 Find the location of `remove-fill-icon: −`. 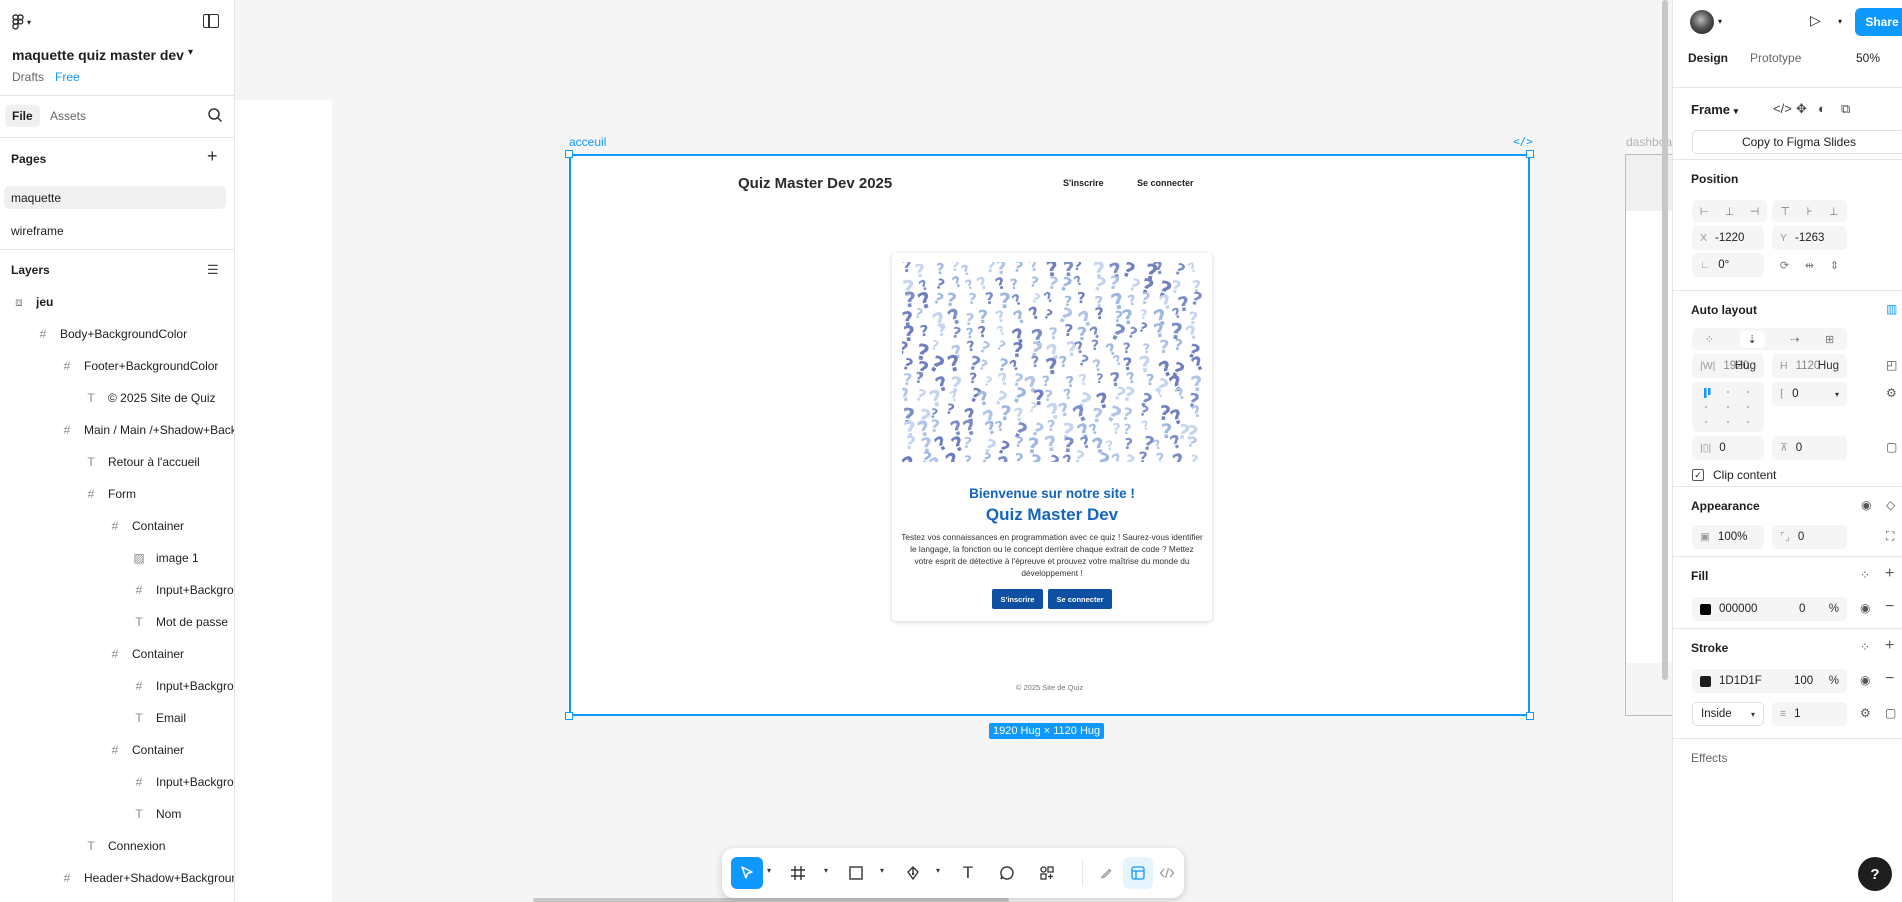

remove-fill-icon: − is located at coordinates (1889, 607).